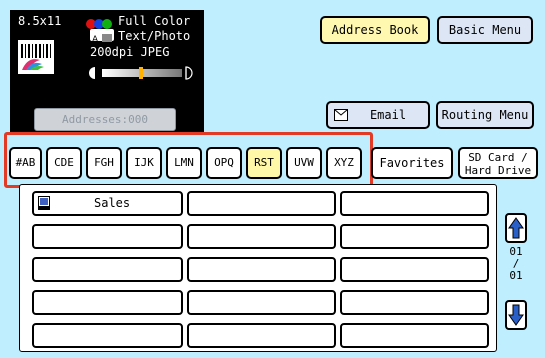 The width and height of the screenshot is (545, 358). I want to click on image-mode: Text/Photo, so click(154, 36).